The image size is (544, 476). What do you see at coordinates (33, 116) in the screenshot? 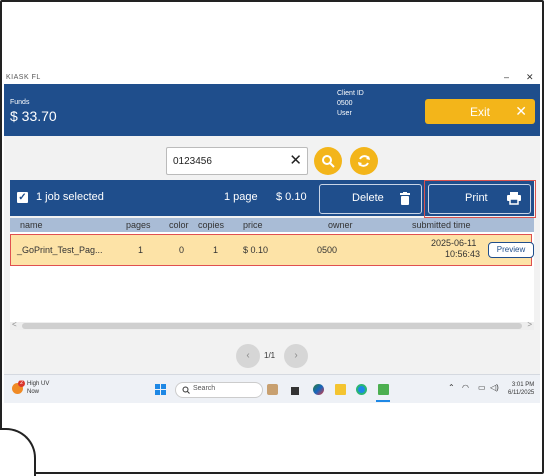
I see `funds-value: $ 33.70` at bounding box center [33, 116].